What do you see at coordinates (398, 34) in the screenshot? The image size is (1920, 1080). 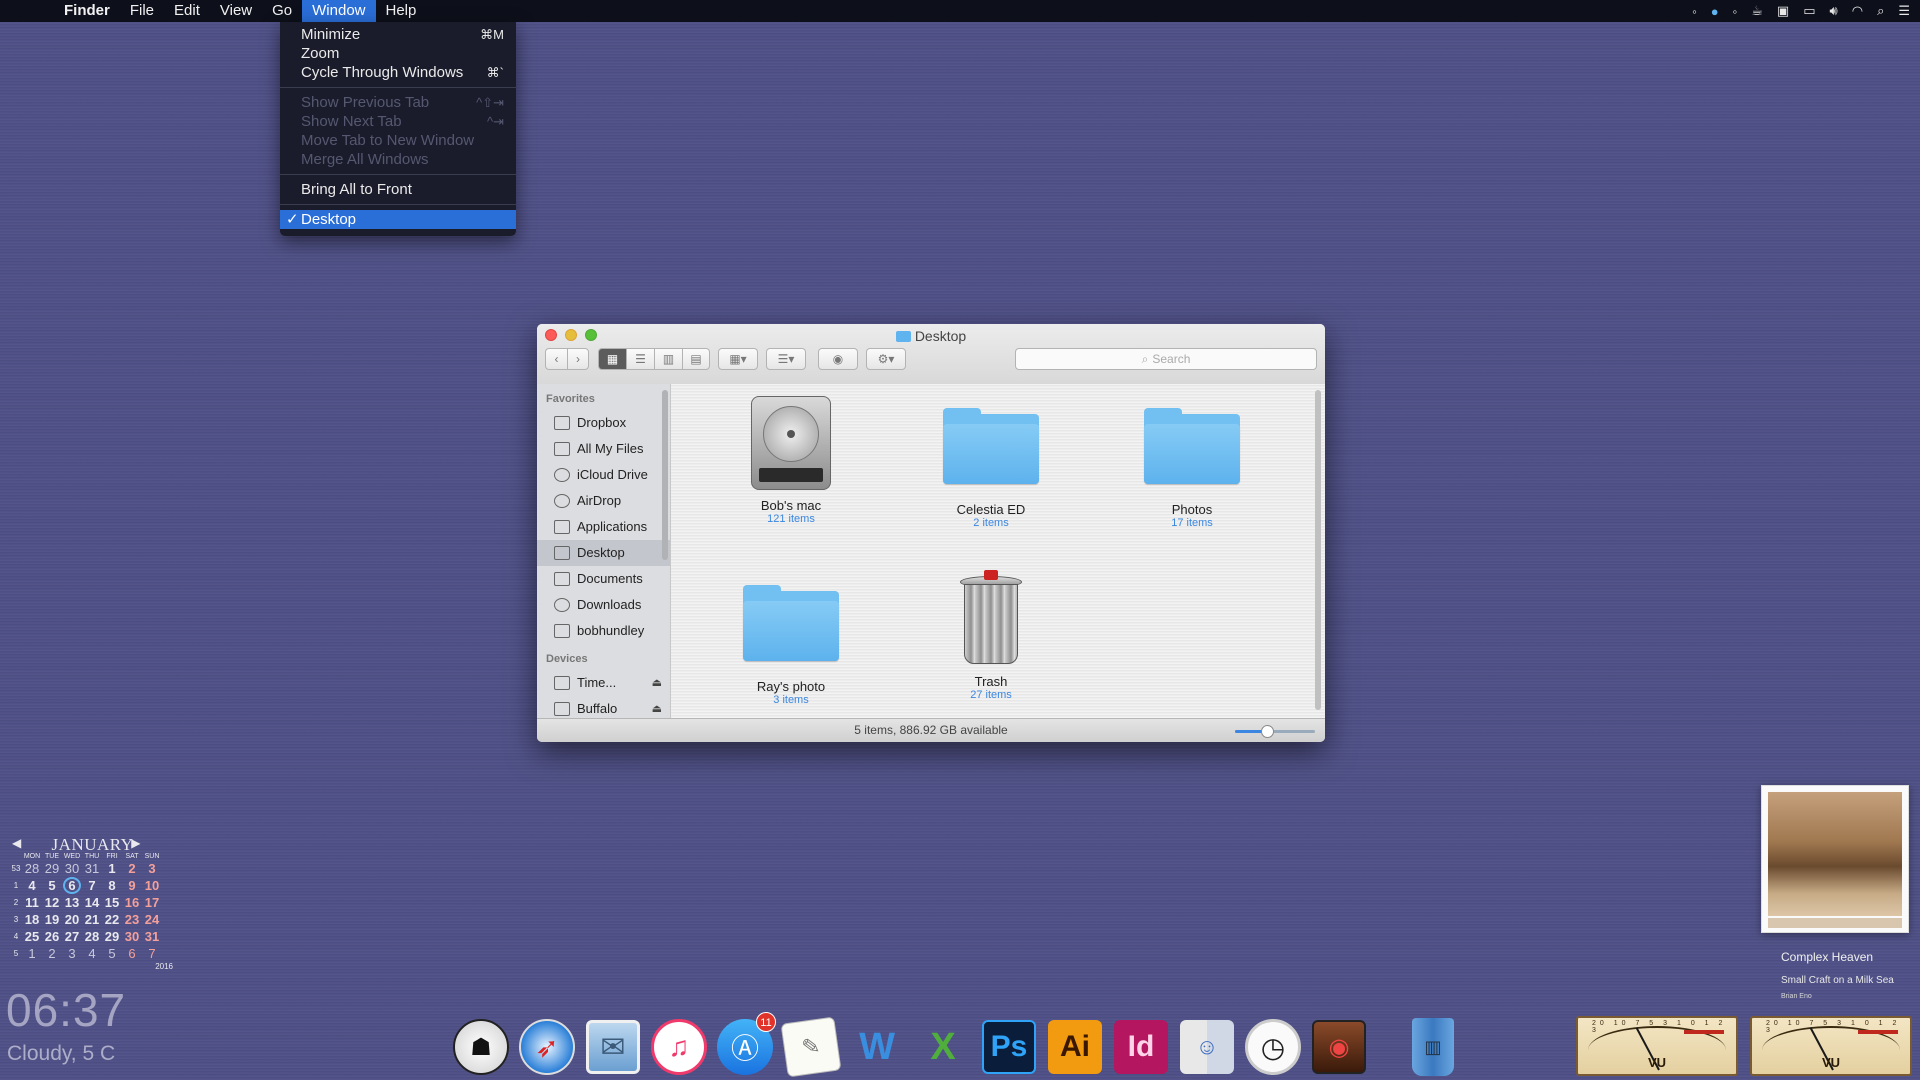 I see `menu-item-minimize: Minimize ⌘M` at bounding box center [398, 34].